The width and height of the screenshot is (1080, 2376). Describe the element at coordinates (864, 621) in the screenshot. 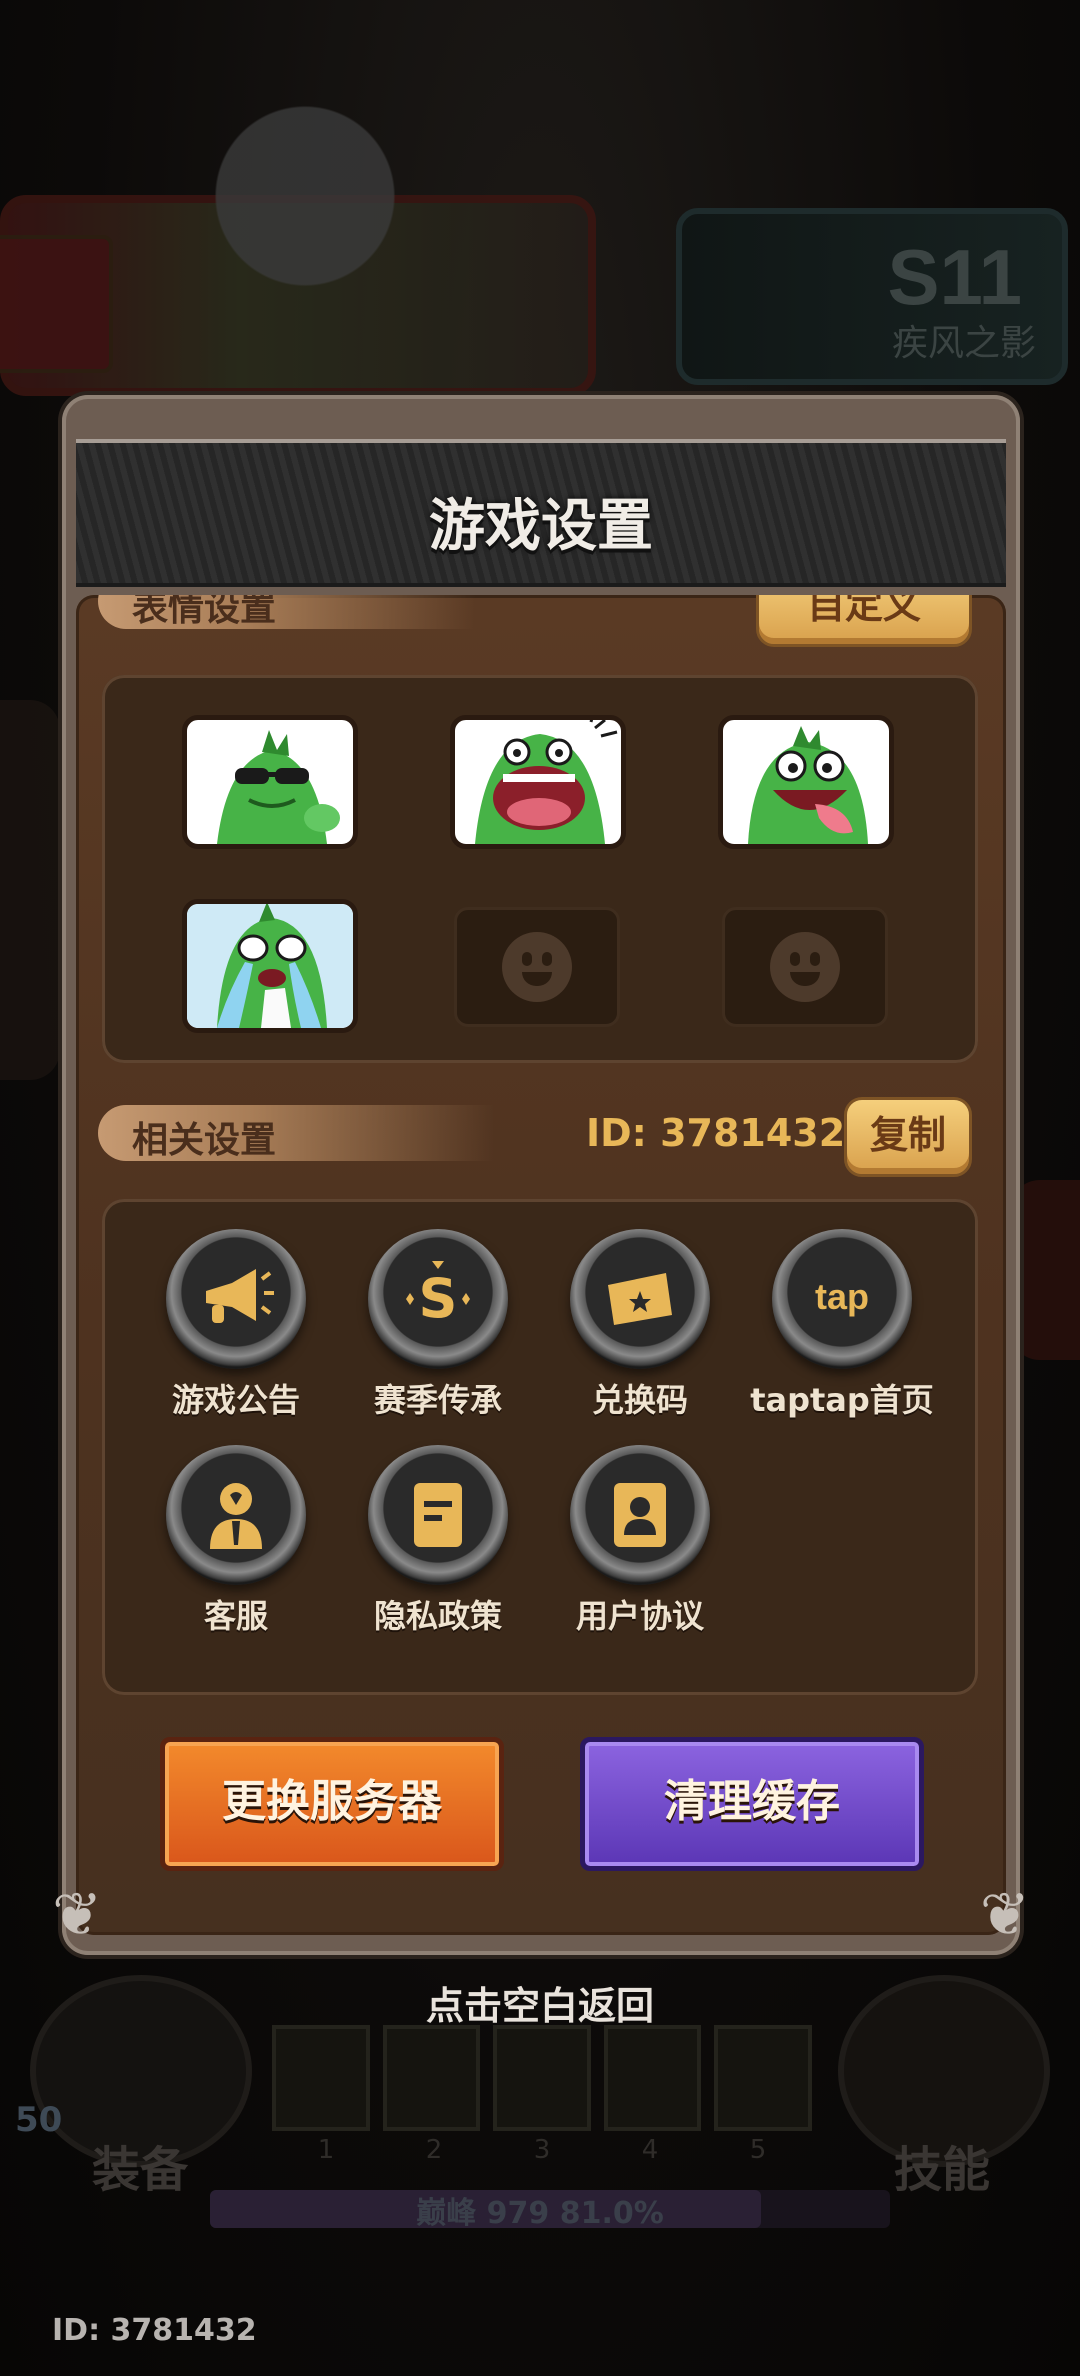

I see `customize-emoji-button: 自定义` at that location.